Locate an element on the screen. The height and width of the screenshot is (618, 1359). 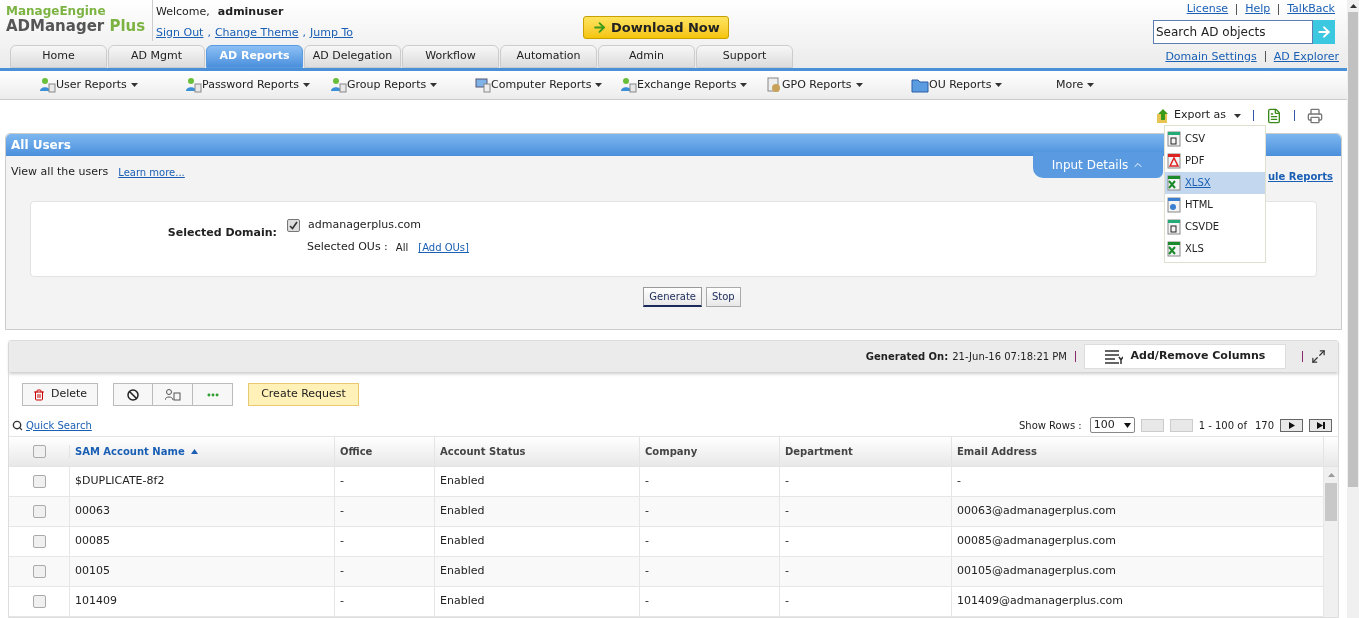
action-button: Stop is located at coordinates (723, 296).